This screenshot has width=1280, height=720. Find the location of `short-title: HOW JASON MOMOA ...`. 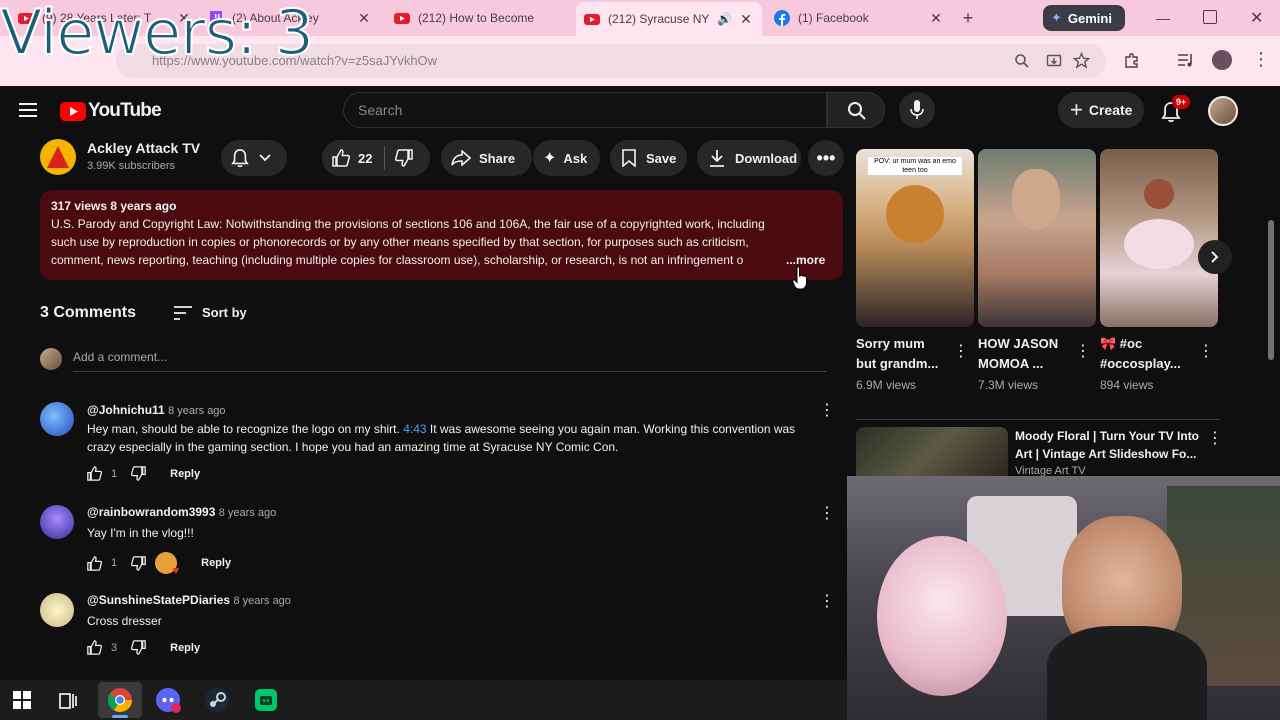

short-title: HOW JASON MOMOA ... is located at coordinates (1018, 354).